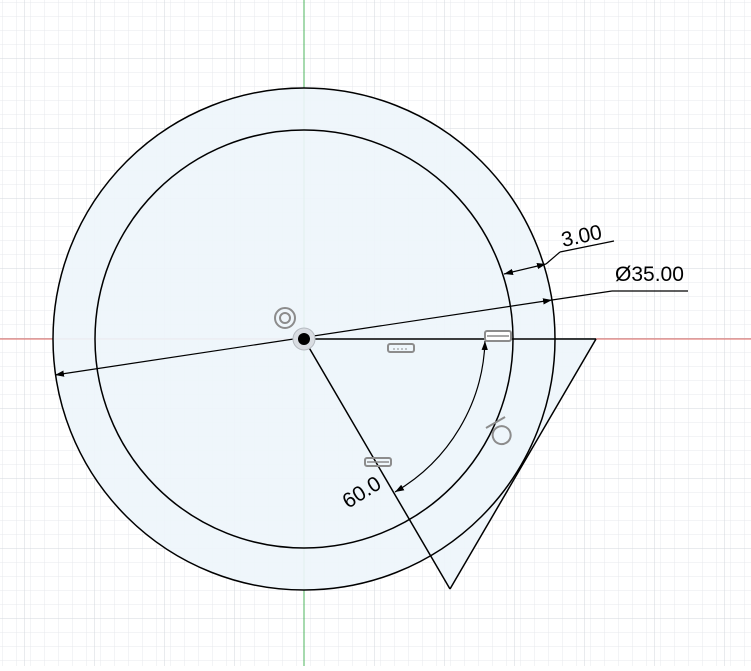 This screenshot has width=751, height=671. Describe the element at coordinates (649, 274) in the screenshot. I see `diameter-label: Ø35.00` at that location.